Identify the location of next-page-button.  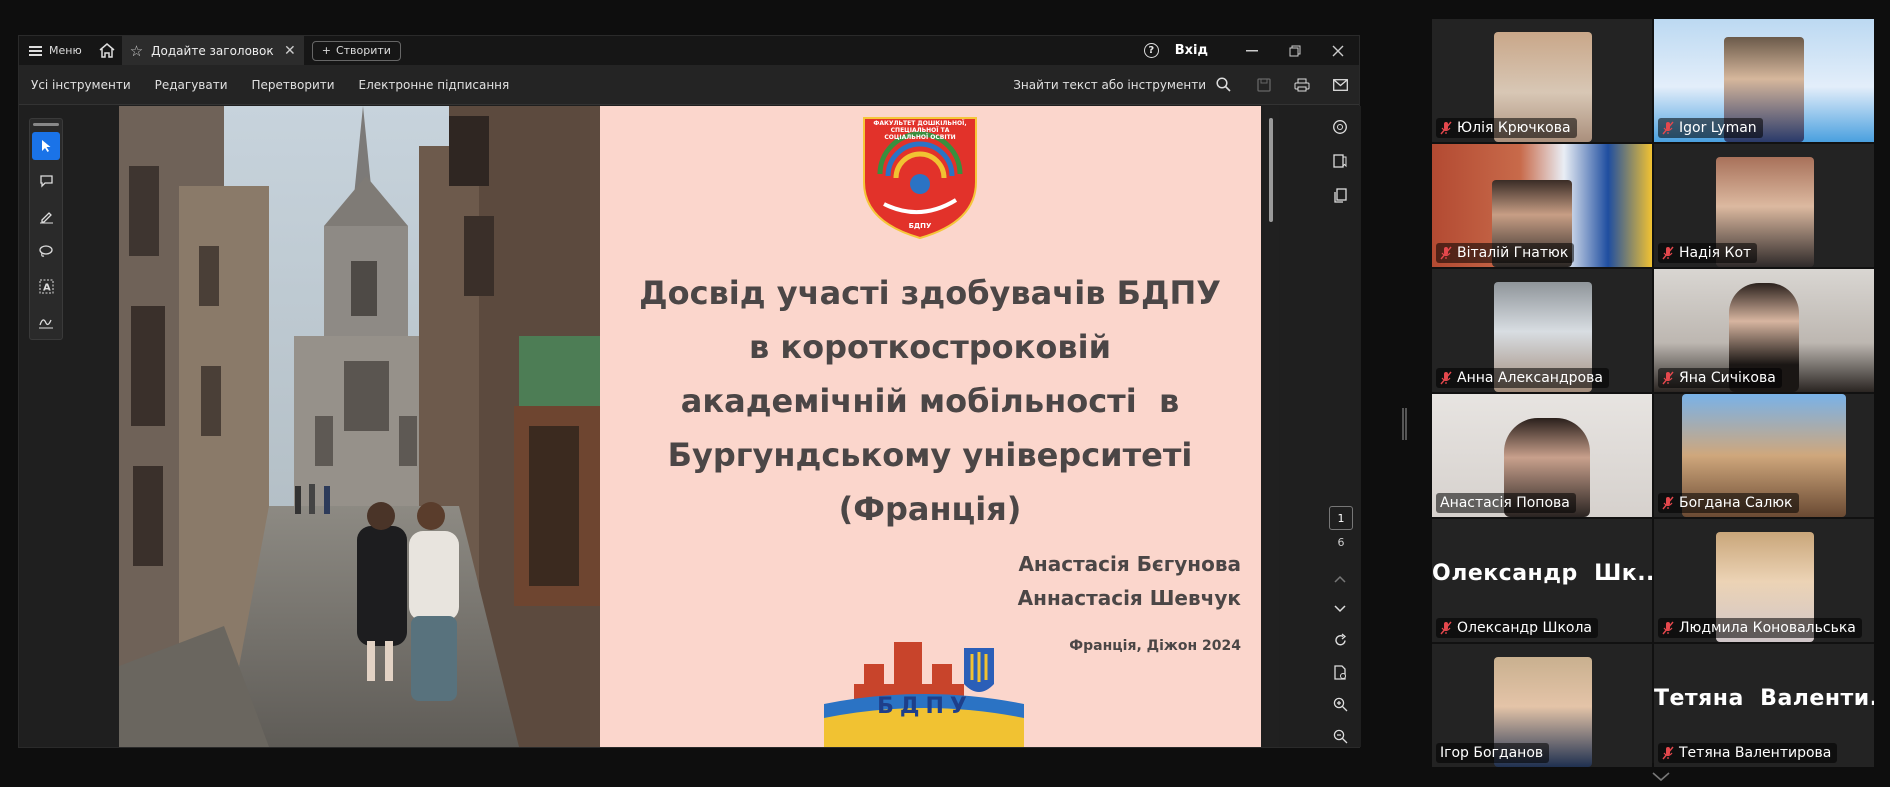
(1340, 609).